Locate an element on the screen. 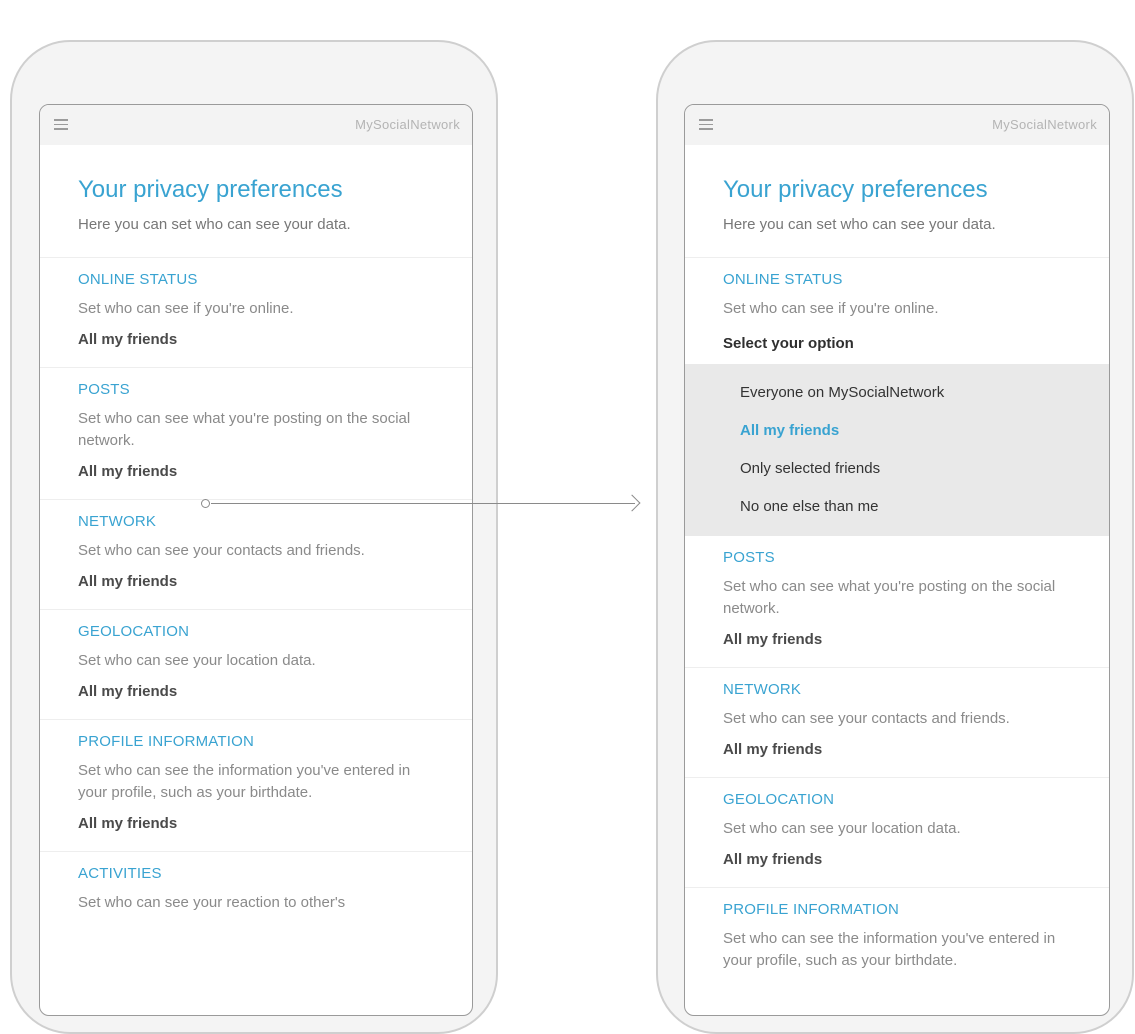 The width and height of the screenshot is (1135, 1034). option-everyone: Everyone on MySocialNetwork is located at coordinates (924, 393).